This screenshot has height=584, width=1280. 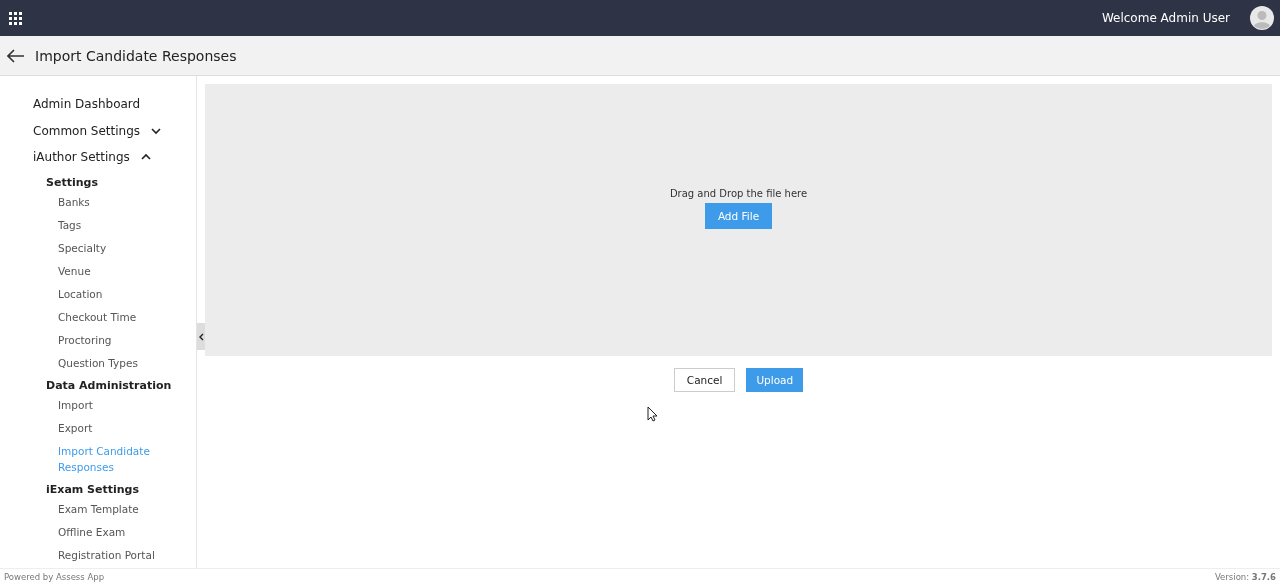 What do you see at coordinates (738, 193) in the screenshot?
I see `drop-hint: Drag and Drop the file here` at bounding box center [738, 193].